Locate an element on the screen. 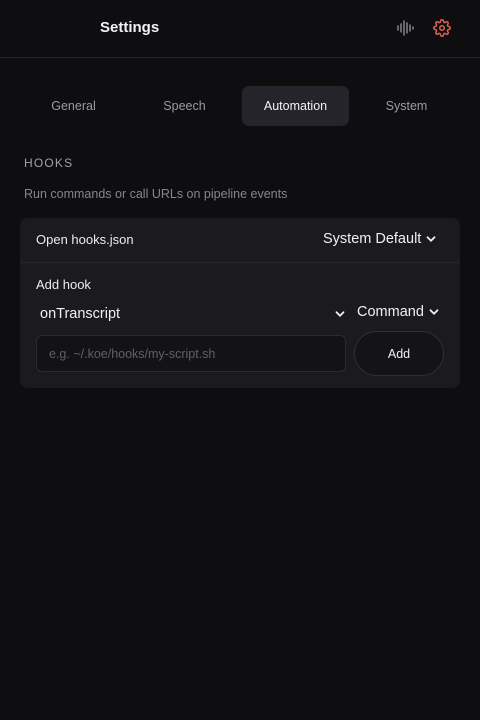  settings-tabs: General Speech Automation System is located at coordinates (240, 106).